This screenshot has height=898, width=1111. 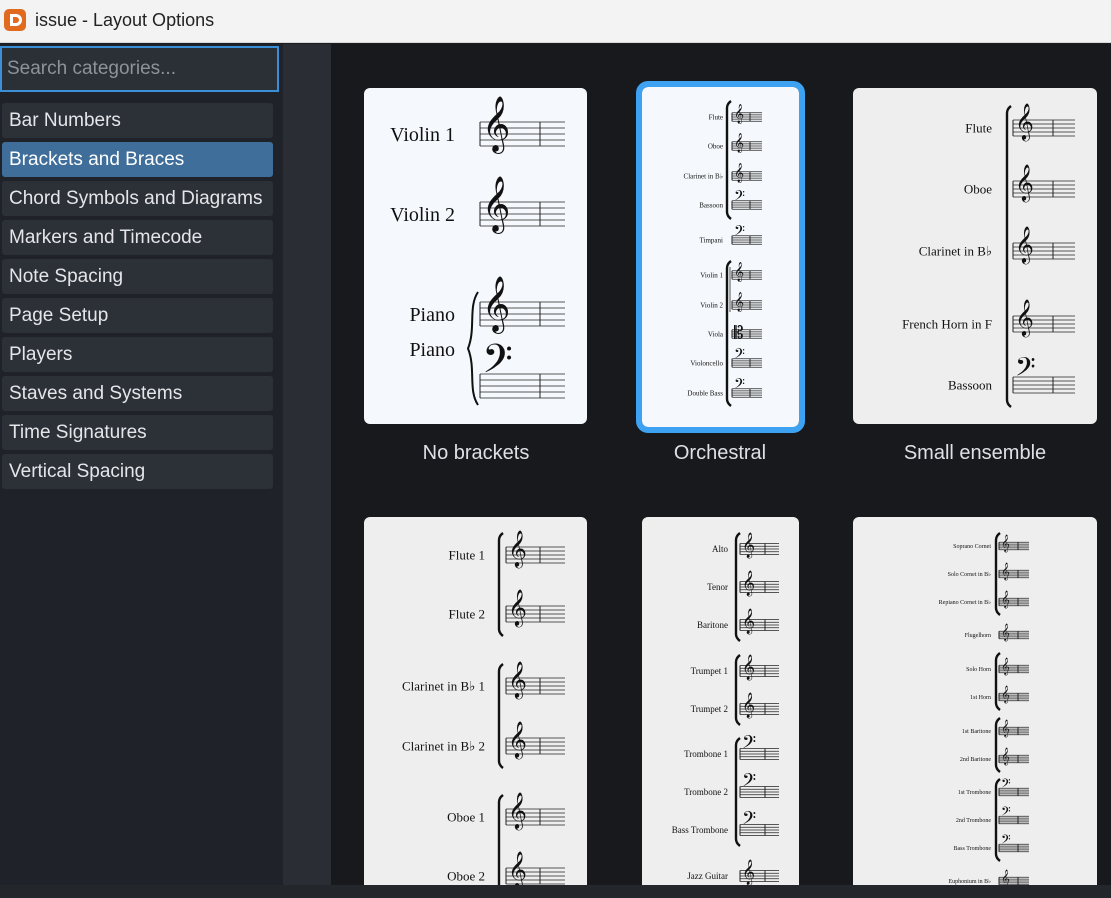 What do you see at coordinates (712, 240) in the screenshot?
I see `staff-name: Timpani` at bounding box center [712, 240].